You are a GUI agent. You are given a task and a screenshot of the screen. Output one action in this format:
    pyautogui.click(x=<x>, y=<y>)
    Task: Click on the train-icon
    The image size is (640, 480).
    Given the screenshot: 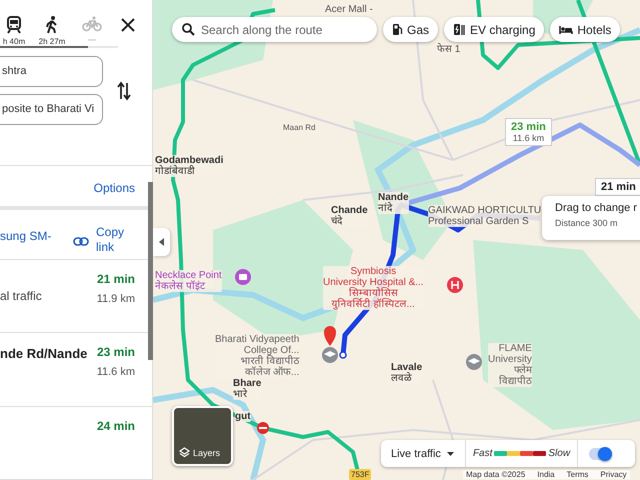 What is the action you would take?
    pyautogui.click(x=14, y=25)
    